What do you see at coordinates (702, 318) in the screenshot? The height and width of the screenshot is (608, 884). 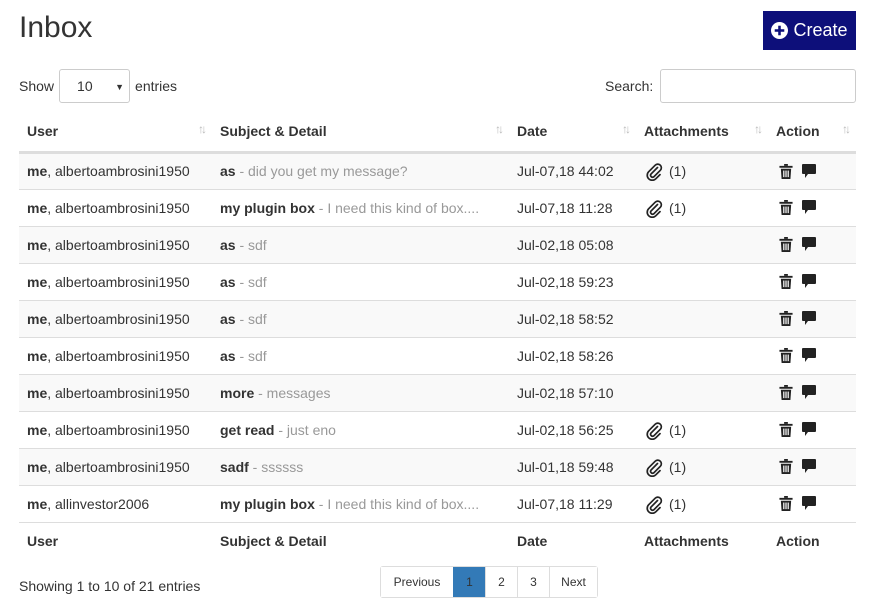 I see `attachments-cell` at bounding box center [702, 318].